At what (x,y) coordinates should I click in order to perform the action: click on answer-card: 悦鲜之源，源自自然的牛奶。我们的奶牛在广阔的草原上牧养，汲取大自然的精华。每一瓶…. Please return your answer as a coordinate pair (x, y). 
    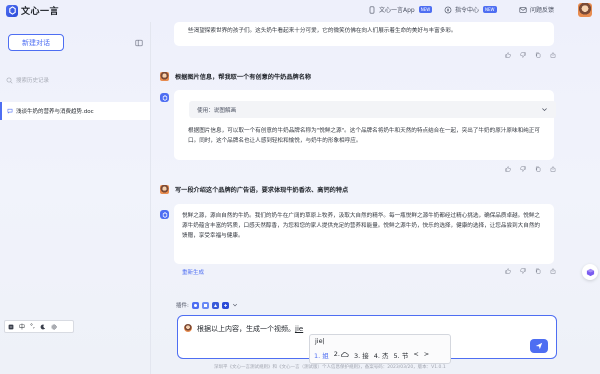
    Looking at the image, I should click on (364, 234).